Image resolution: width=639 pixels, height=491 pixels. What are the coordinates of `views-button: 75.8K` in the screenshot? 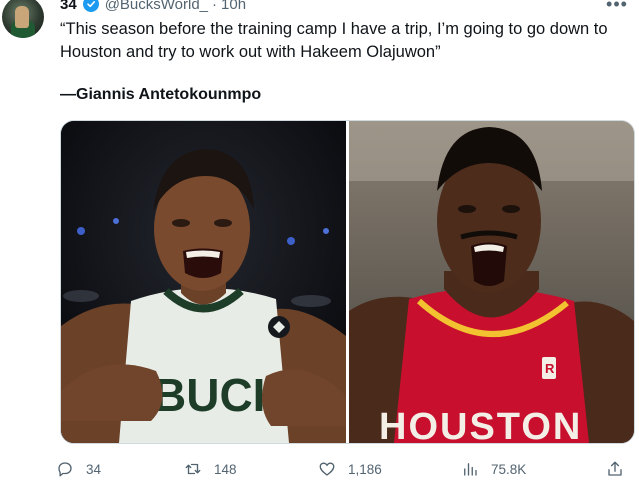 It's located at (493, 469).